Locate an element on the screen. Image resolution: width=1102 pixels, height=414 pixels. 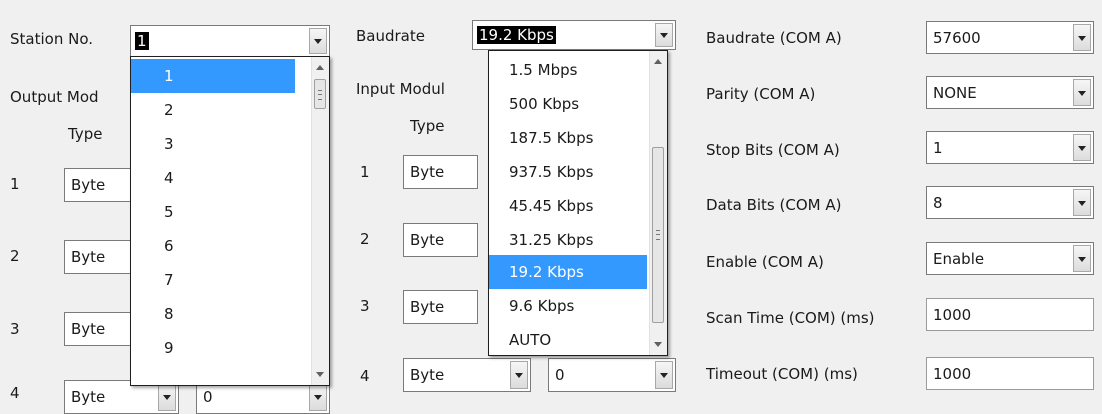
dropdown-item: 9 is located at coordinates (152, 348).